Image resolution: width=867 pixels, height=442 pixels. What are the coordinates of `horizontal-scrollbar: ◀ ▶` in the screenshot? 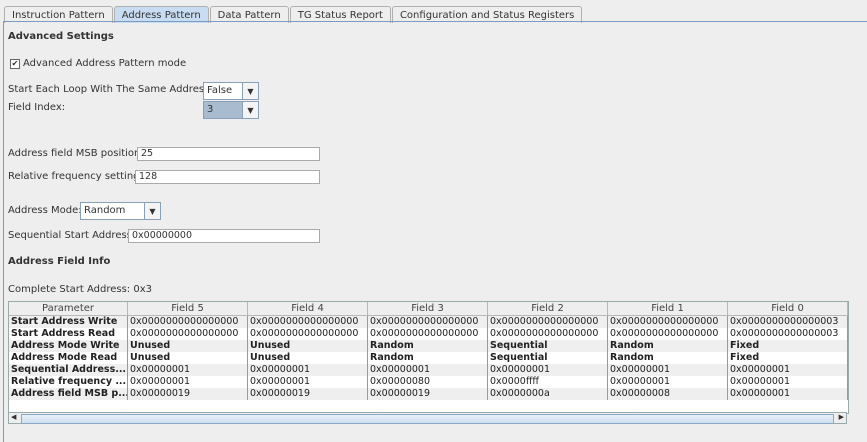 It's located at (427, 418).